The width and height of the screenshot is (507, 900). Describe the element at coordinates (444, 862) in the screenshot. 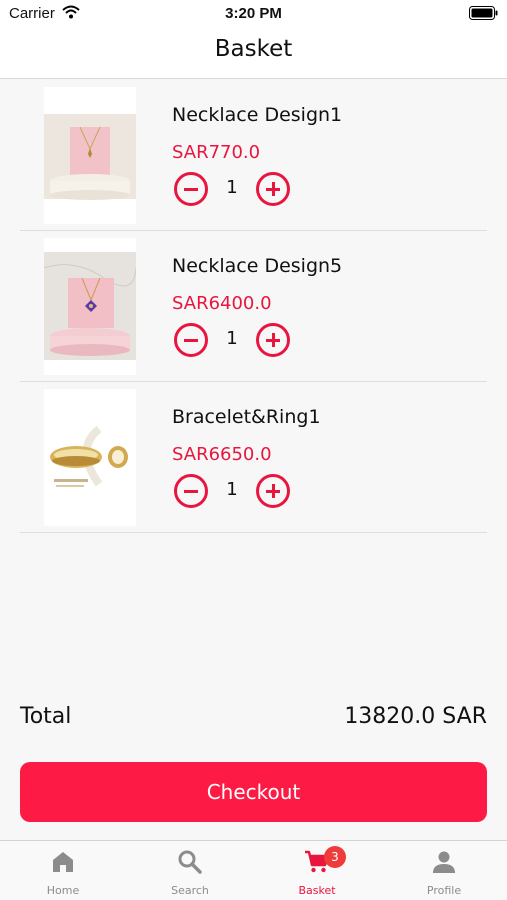

I see `person-icon` at that location.